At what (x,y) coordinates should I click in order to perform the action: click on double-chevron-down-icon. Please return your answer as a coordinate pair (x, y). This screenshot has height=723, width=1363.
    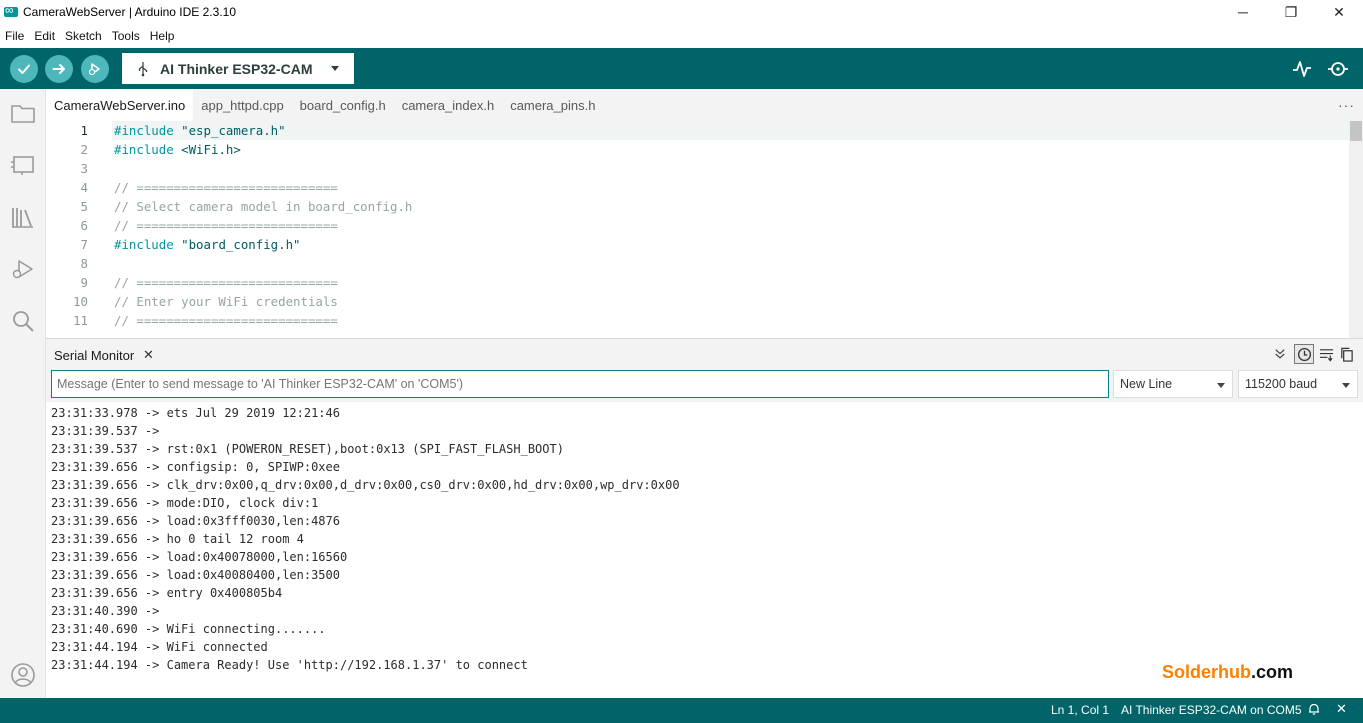
    Looking at the image, I should click on (1280, 354).